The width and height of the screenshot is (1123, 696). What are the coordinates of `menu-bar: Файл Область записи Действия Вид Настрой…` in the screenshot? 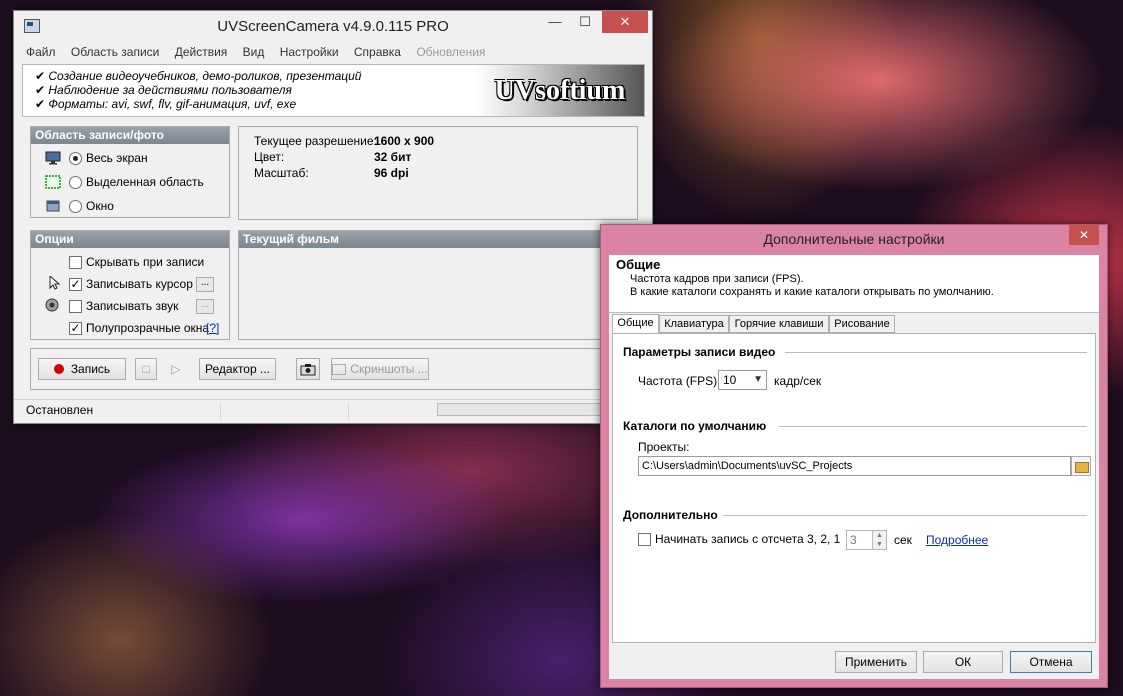 It's located at (255, 53).